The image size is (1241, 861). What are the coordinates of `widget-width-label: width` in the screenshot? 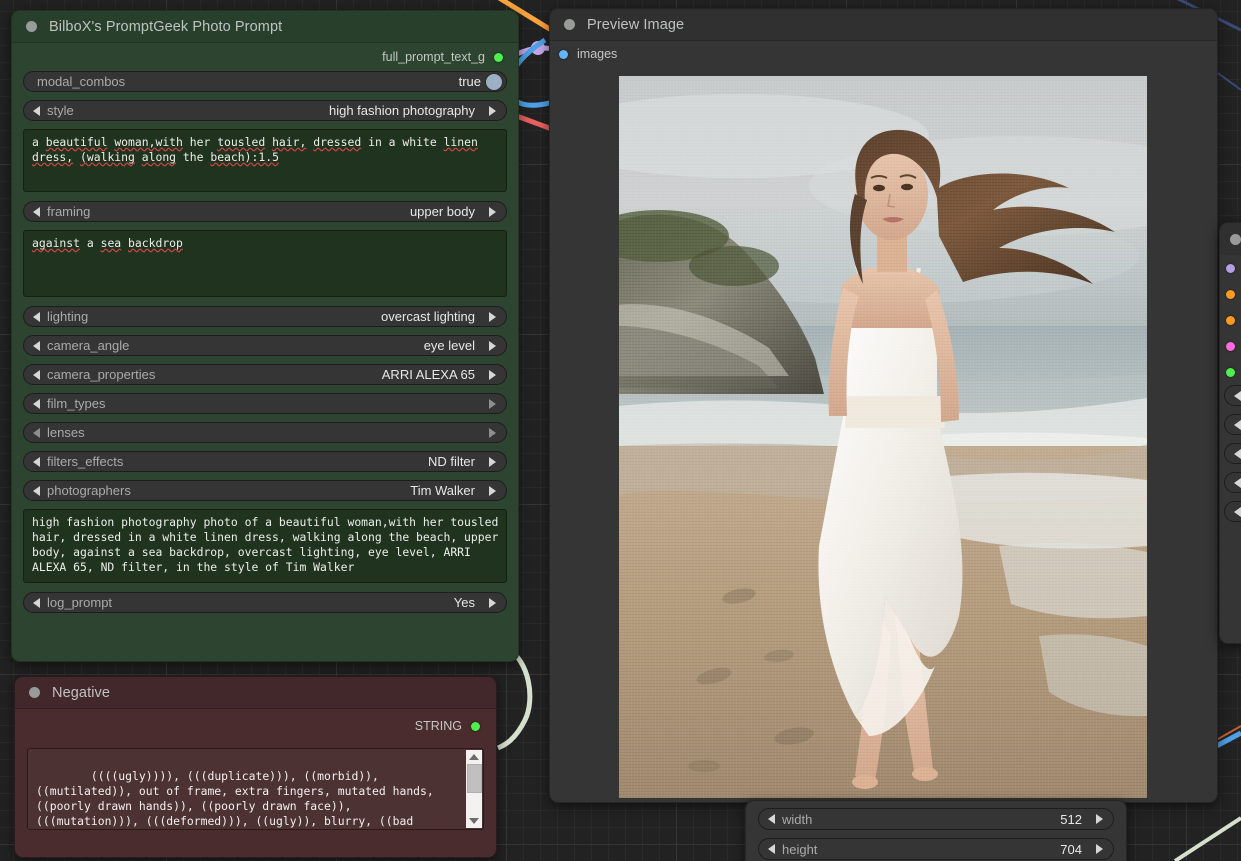 It's located at (797, 819).